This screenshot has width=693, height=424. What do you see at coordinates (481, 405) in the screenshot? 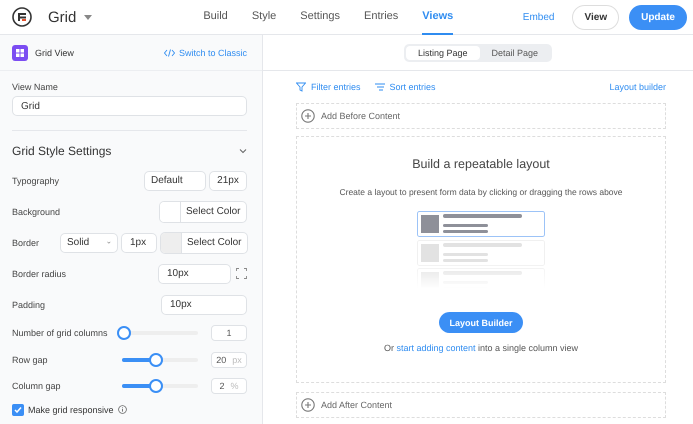
I see `add-after-zone: Add After Content` at bounding box center [481, 405].